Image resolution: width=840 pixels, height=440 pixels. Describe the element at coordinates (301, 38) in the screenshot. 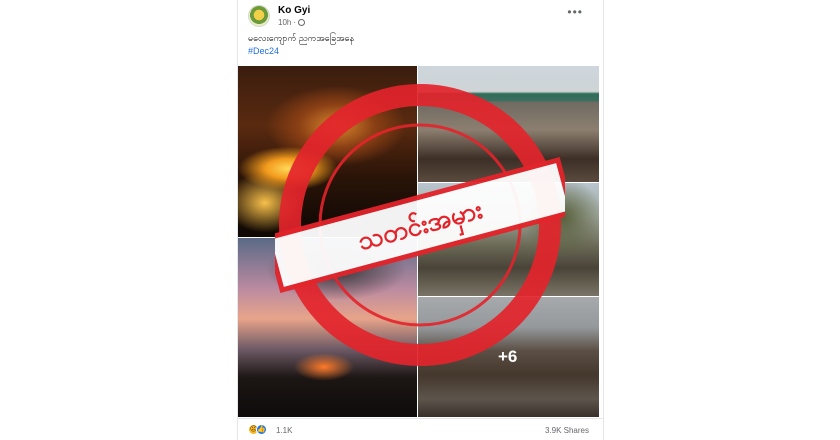

I see `post-caption: မလေးကျောက် ညကအခြေအနေ` at that location.